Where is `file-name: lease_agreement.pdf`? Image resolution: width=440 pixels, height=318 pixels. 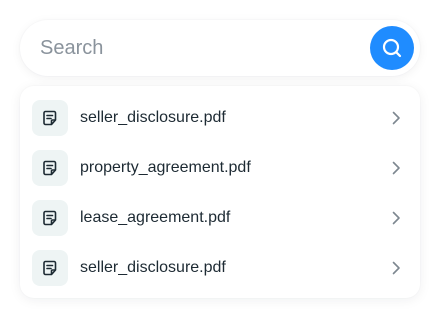
file-name: lease_agreement.pdf is located at coordinates (155, 217).